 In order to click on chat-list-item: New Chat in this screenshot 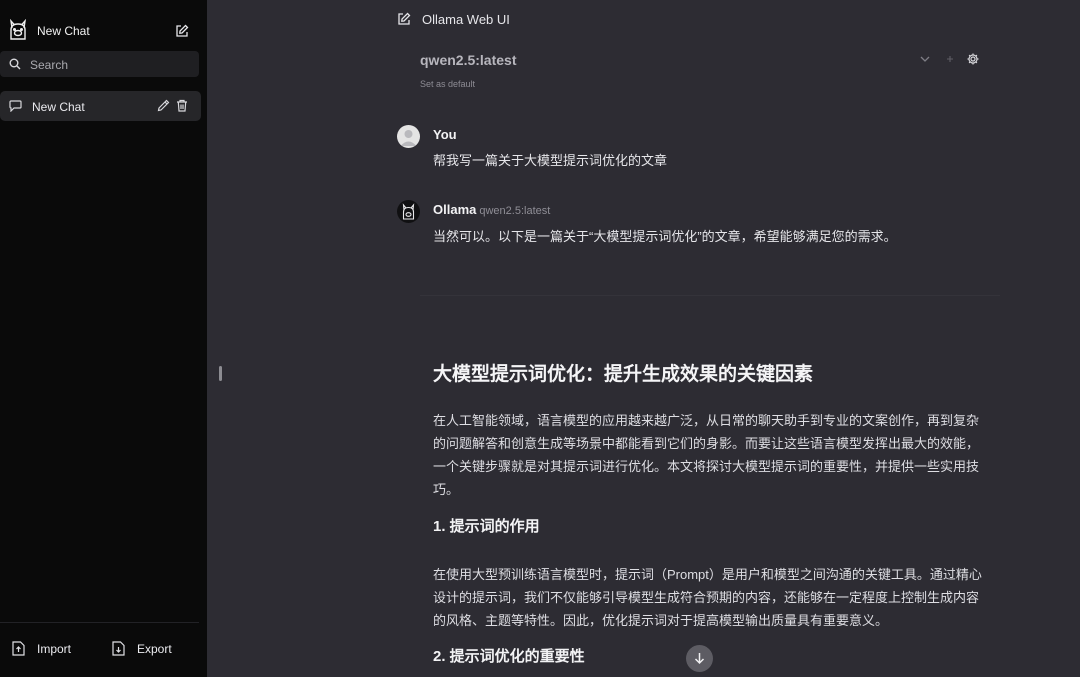, I will do `click(100, 106)`.